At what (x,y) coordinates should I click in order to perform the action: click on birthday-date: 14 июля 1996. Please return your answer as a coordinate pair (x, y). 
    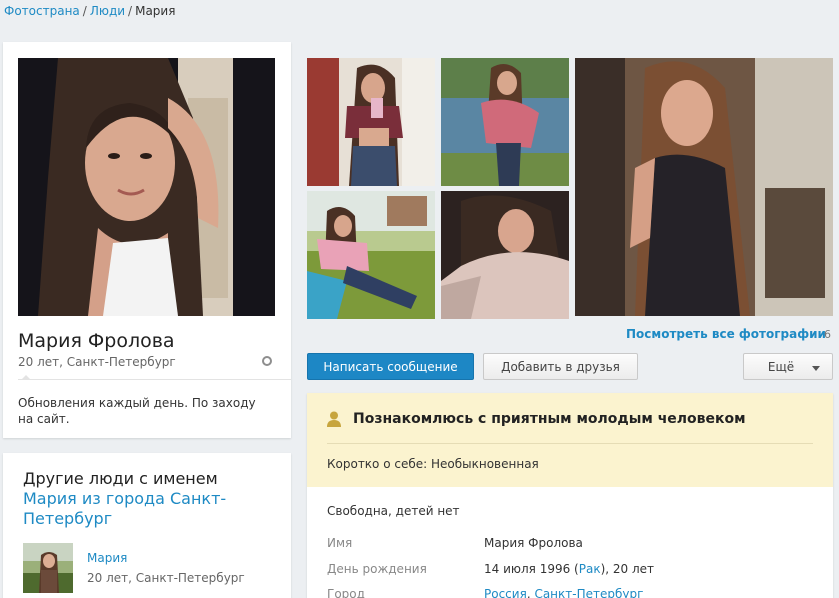
    Looking at the image, I should click on (527, 569).